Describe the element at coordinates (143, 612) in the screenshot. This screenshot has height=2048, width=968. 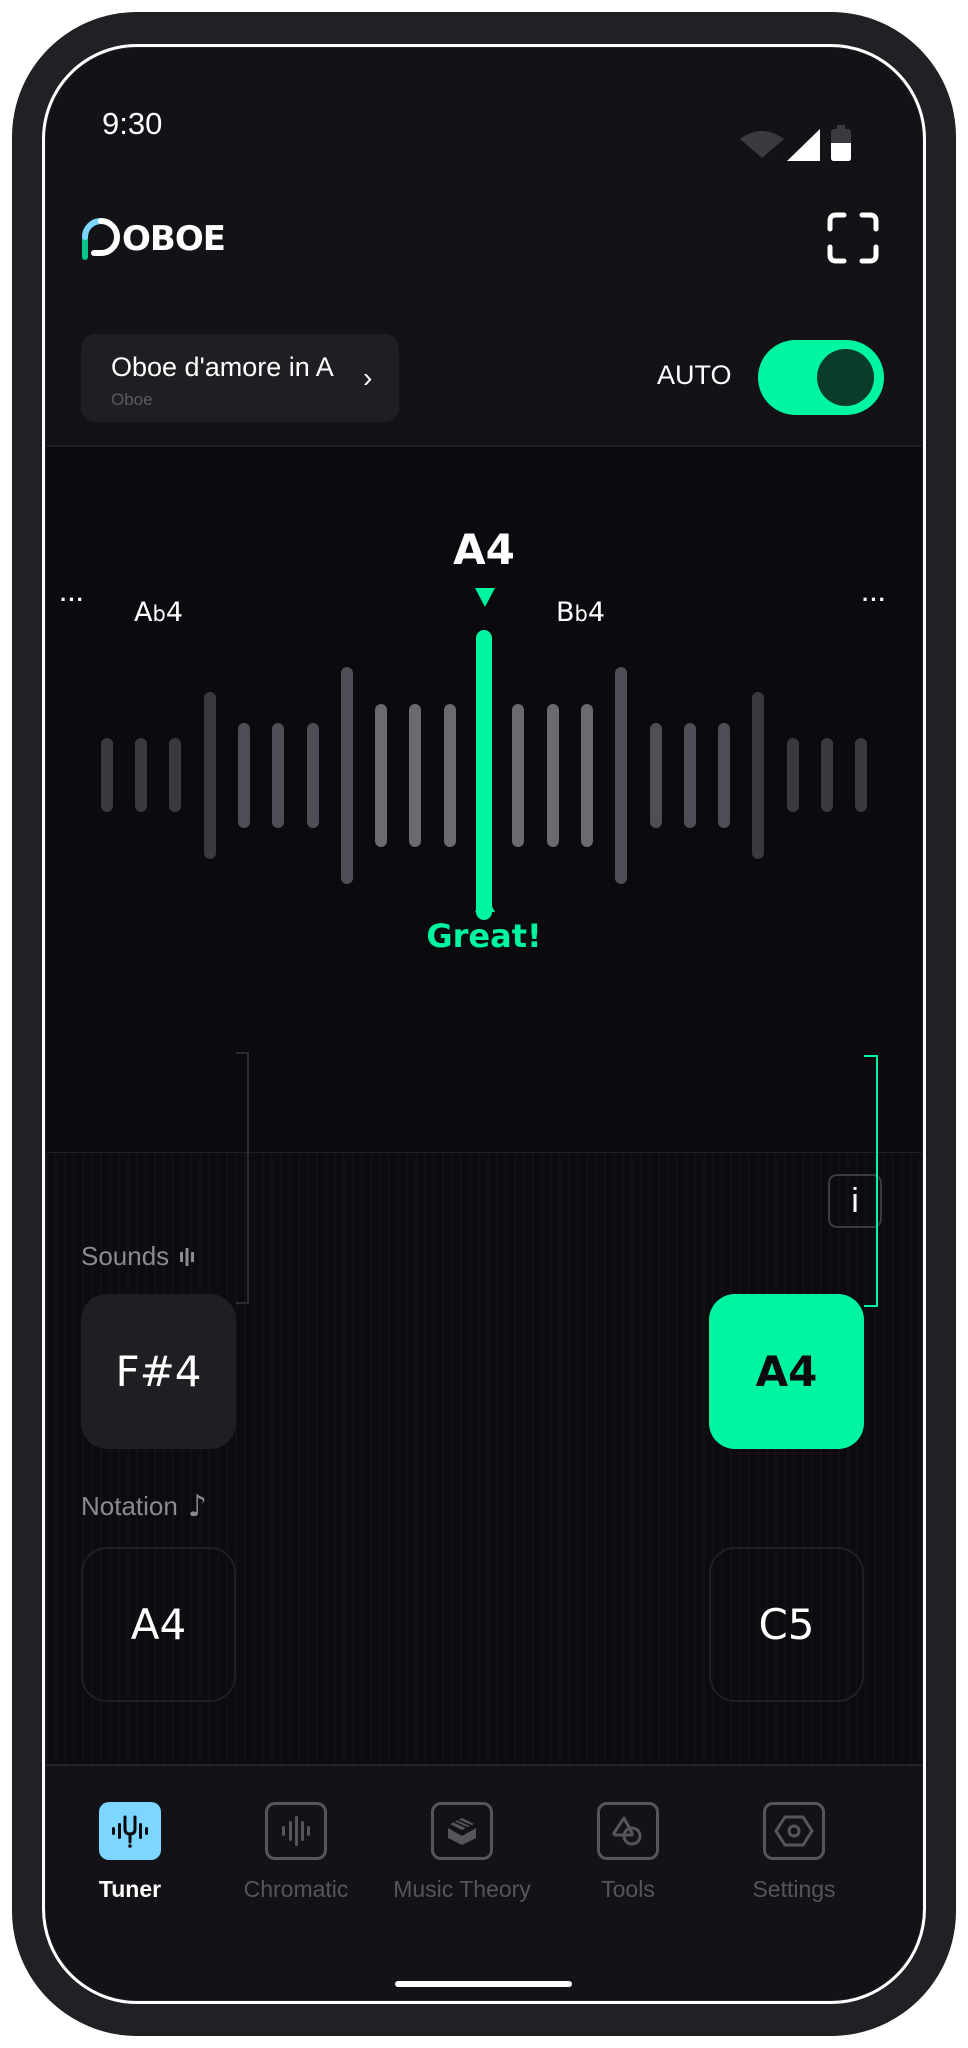
I see `prev-note-letter: A` at that location.